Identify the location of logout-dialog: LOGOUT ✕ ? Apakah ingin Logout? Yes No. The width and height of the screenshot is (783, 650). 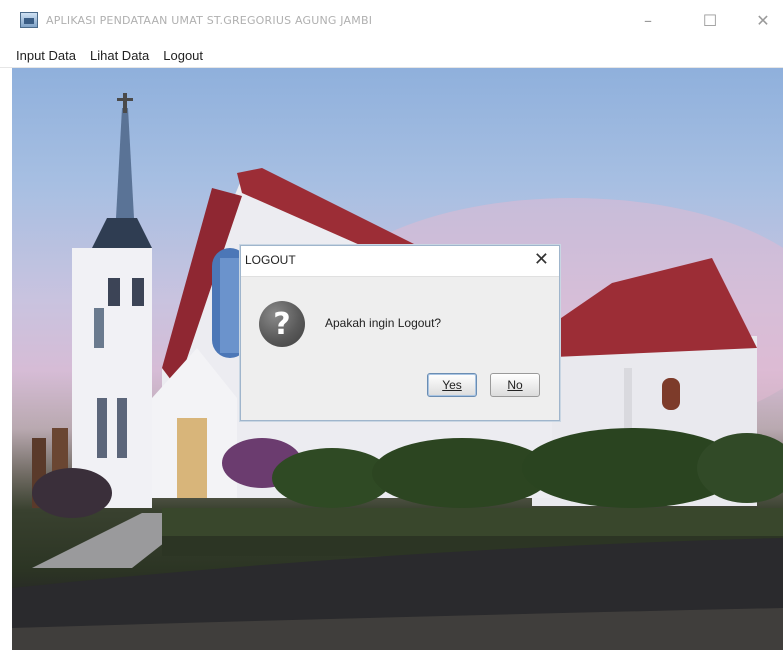
(400, 333).